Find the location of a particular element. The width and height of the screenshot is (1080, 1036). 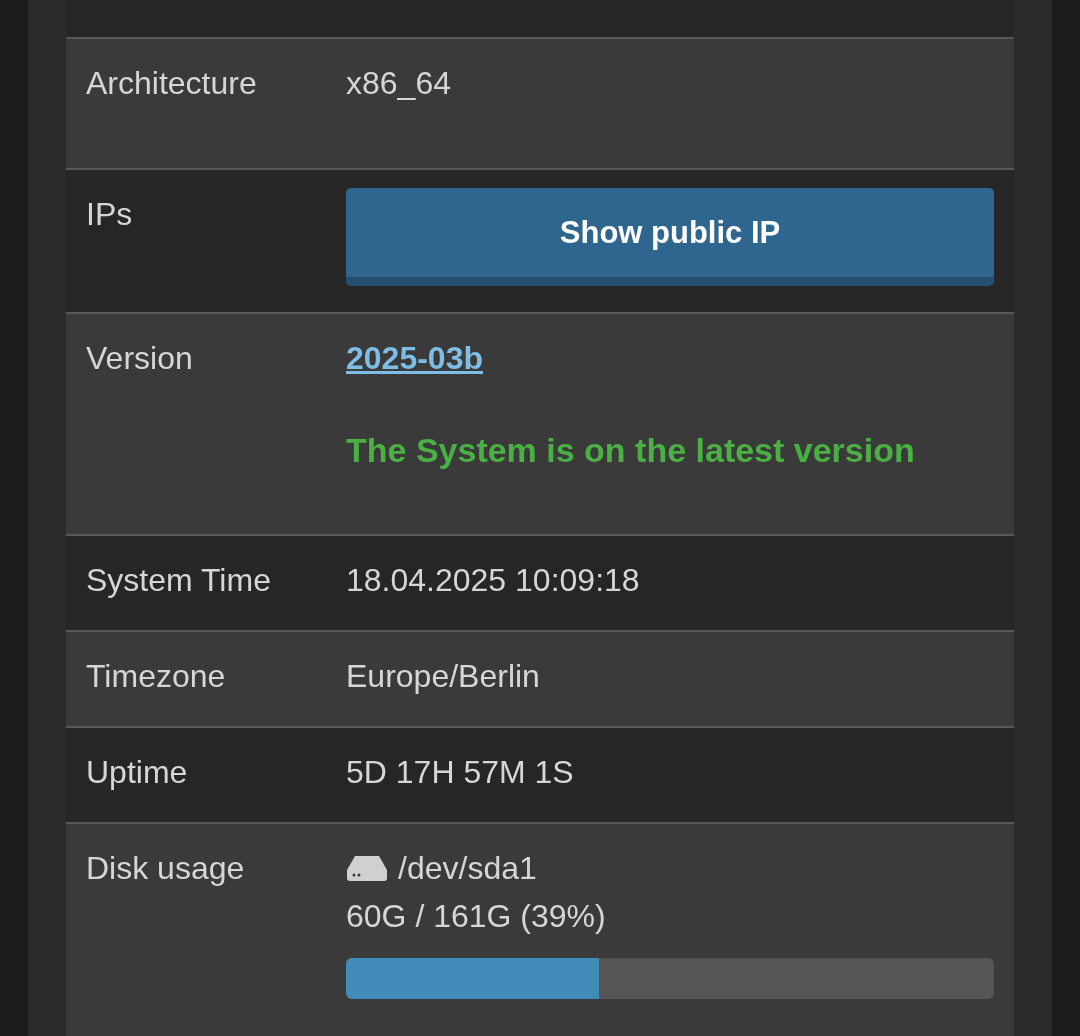

row-label: System Time is located at coordinates (179, 580).